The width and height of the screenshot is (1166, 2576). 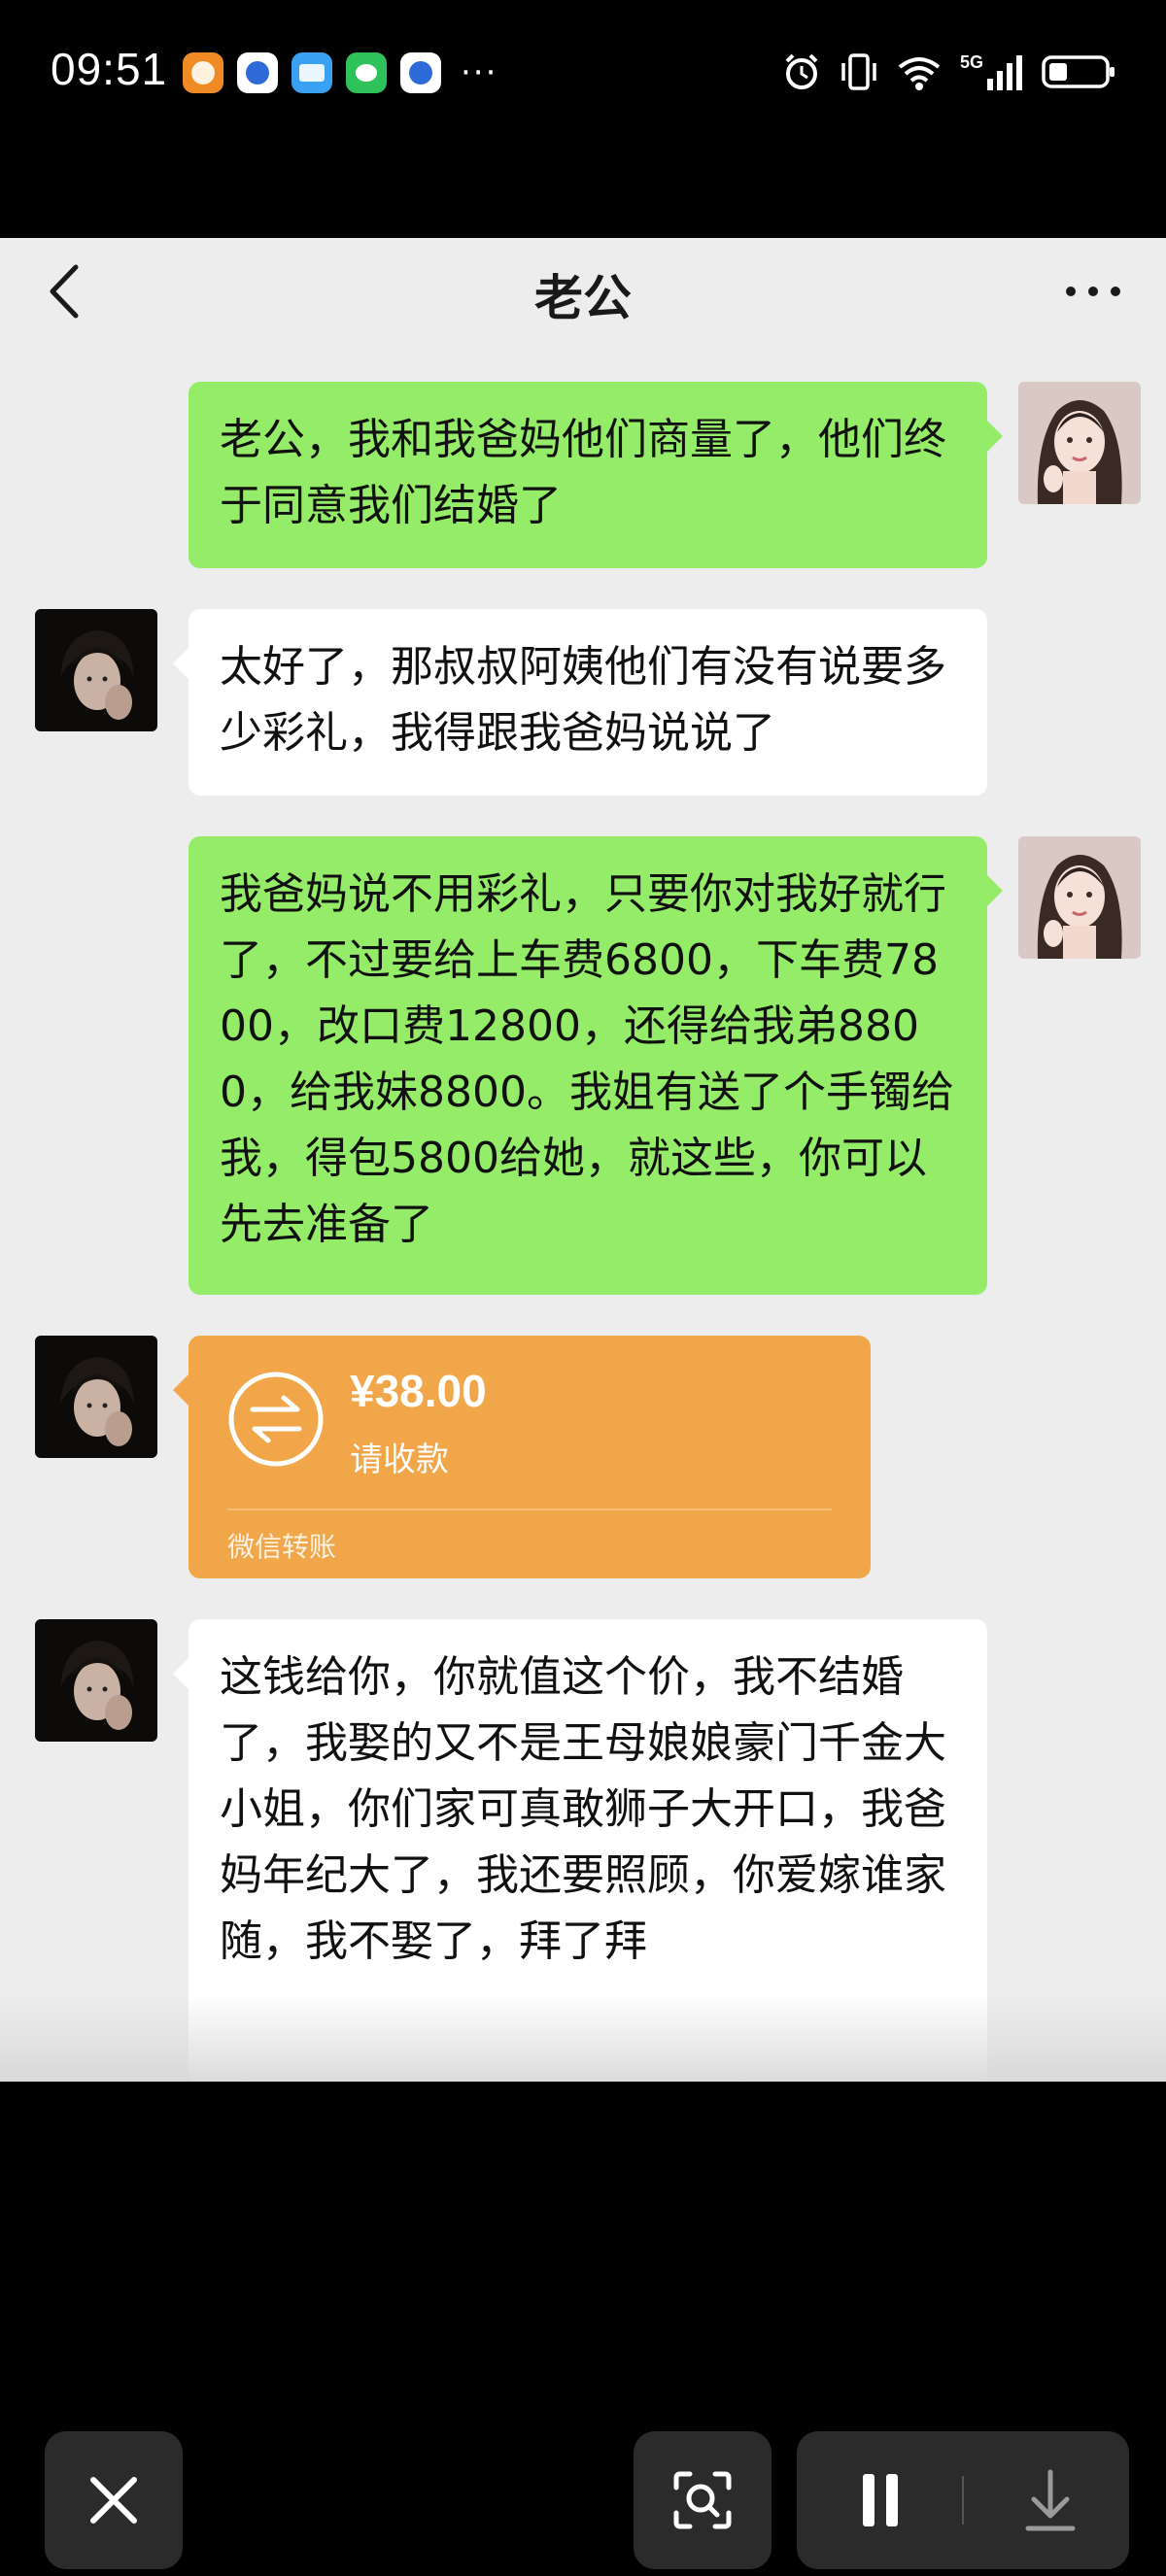 I want to click on wechat-icon, so click(x=366, y=72).